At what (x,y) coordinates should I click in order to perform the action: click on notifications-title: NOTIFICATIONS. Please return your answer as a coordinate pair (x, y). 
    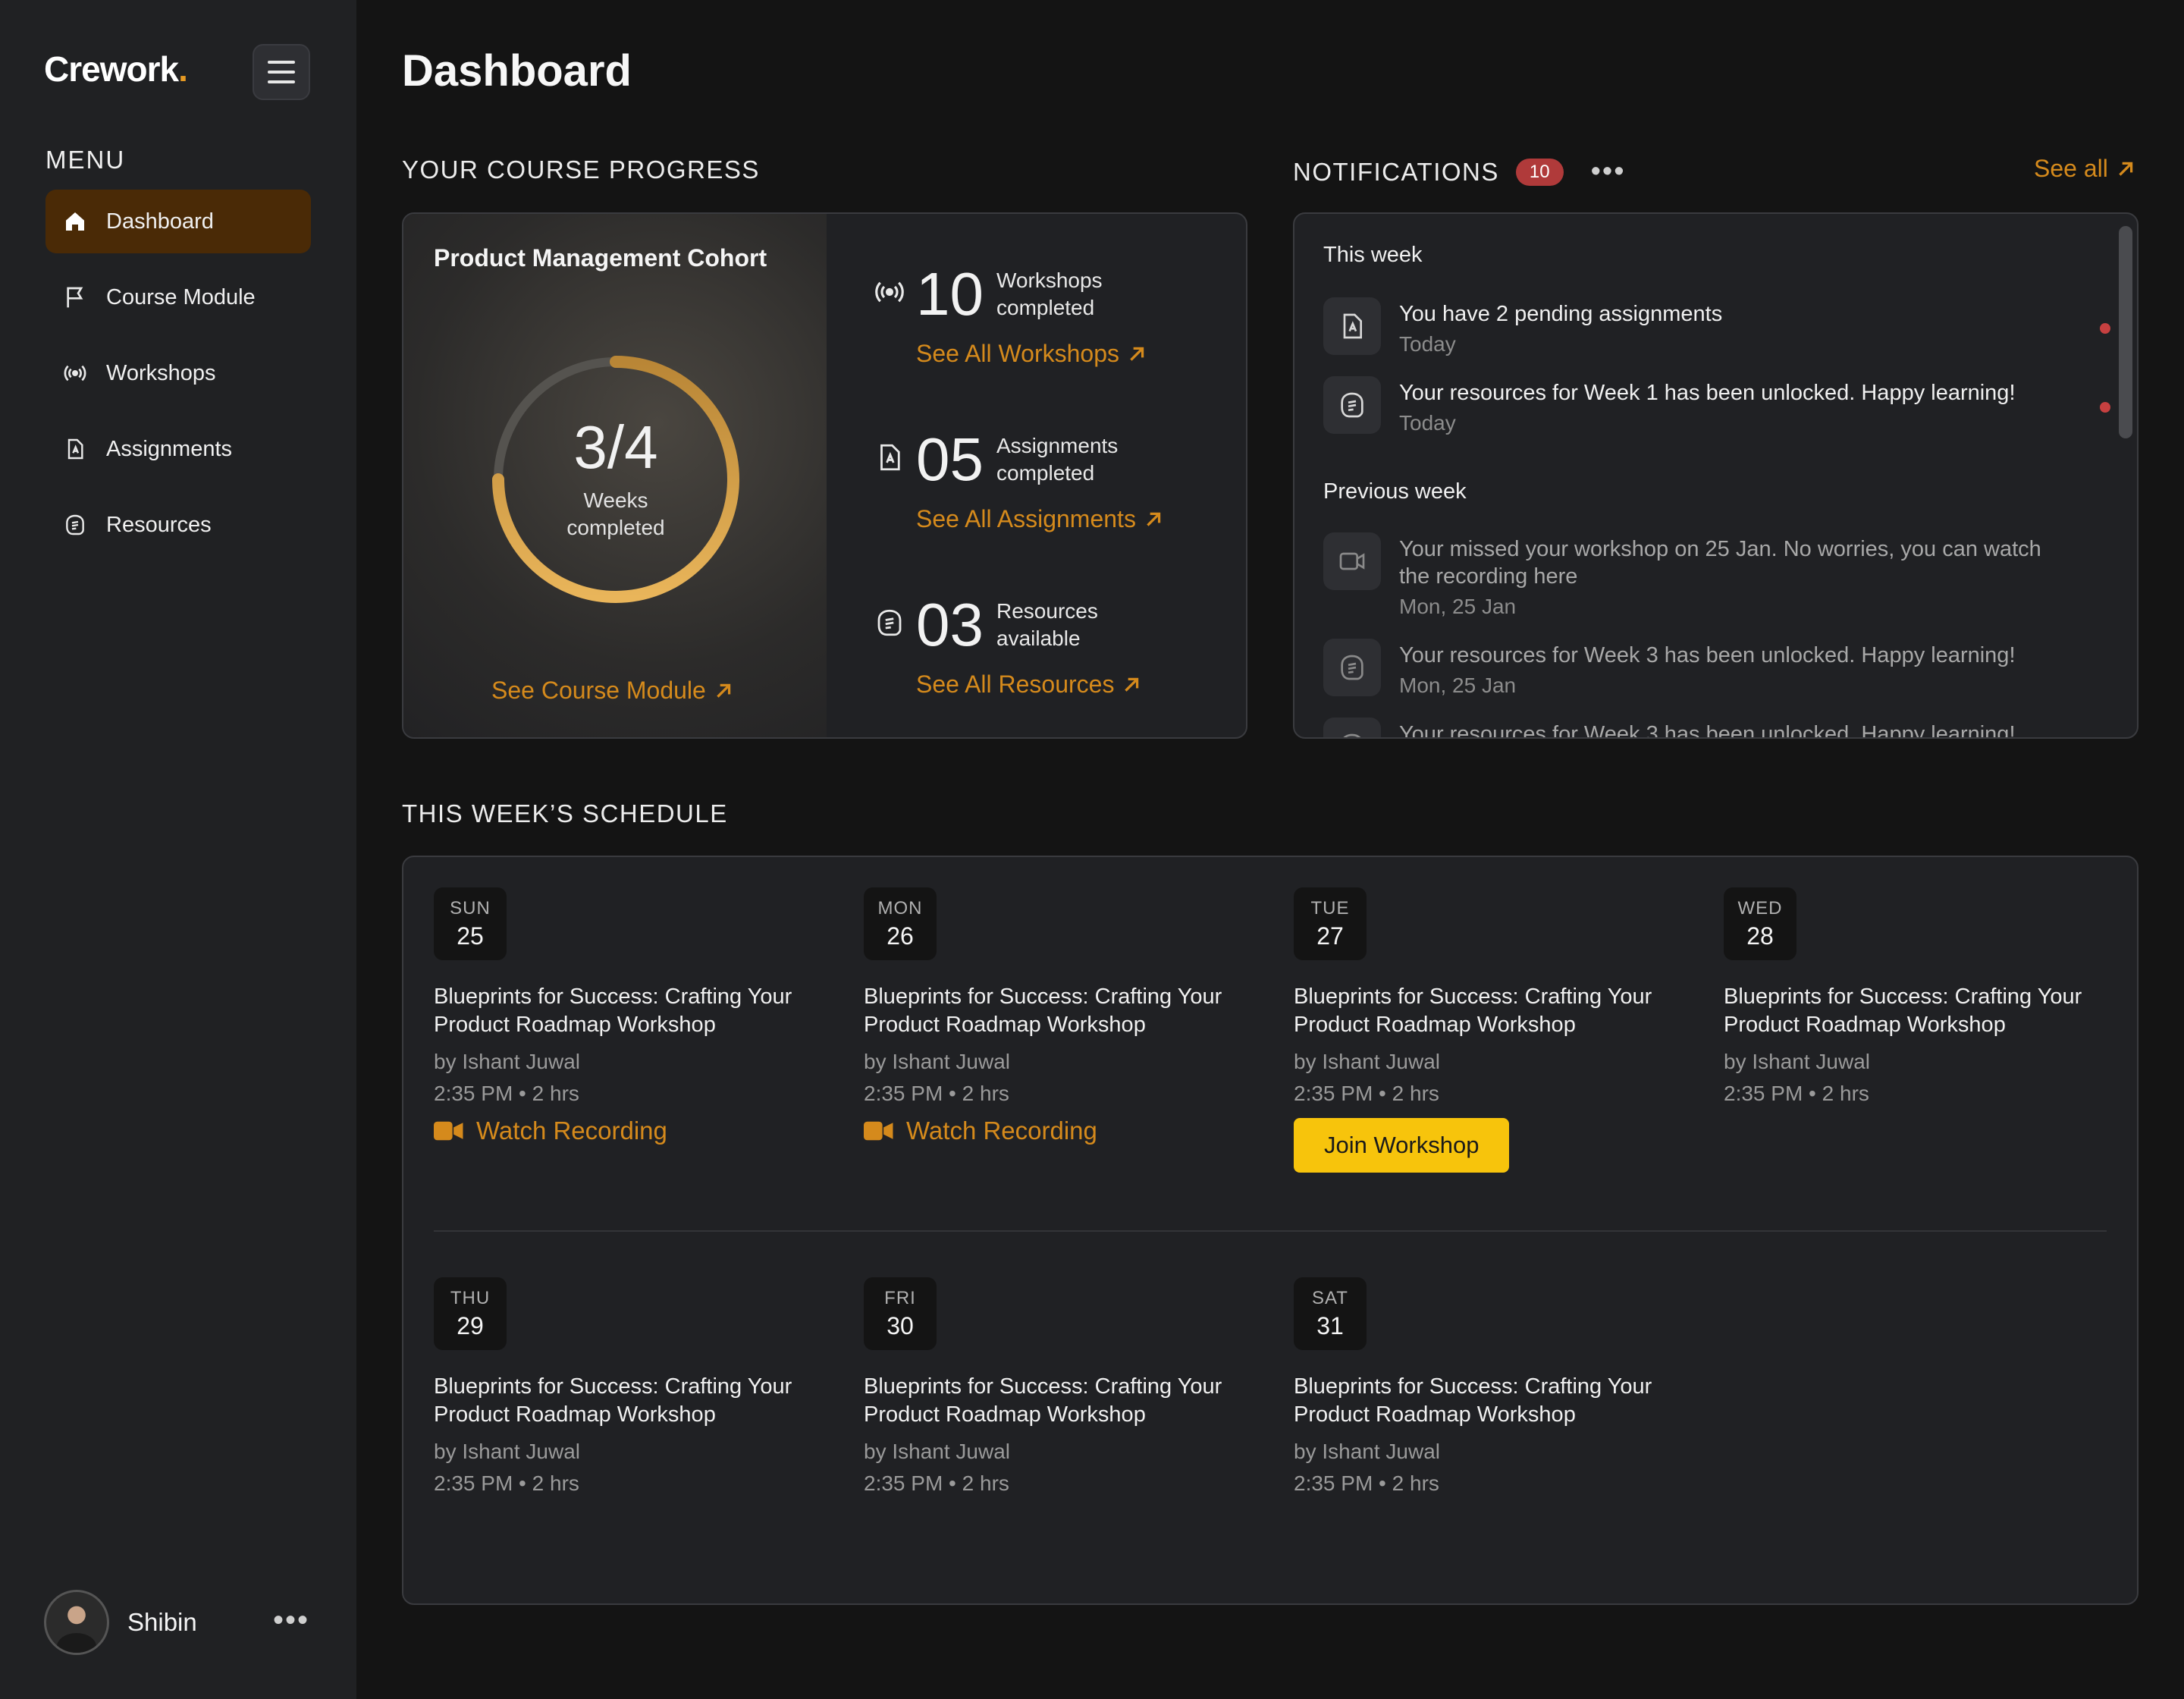
    Looking at the image, I should click on (1396, 172).